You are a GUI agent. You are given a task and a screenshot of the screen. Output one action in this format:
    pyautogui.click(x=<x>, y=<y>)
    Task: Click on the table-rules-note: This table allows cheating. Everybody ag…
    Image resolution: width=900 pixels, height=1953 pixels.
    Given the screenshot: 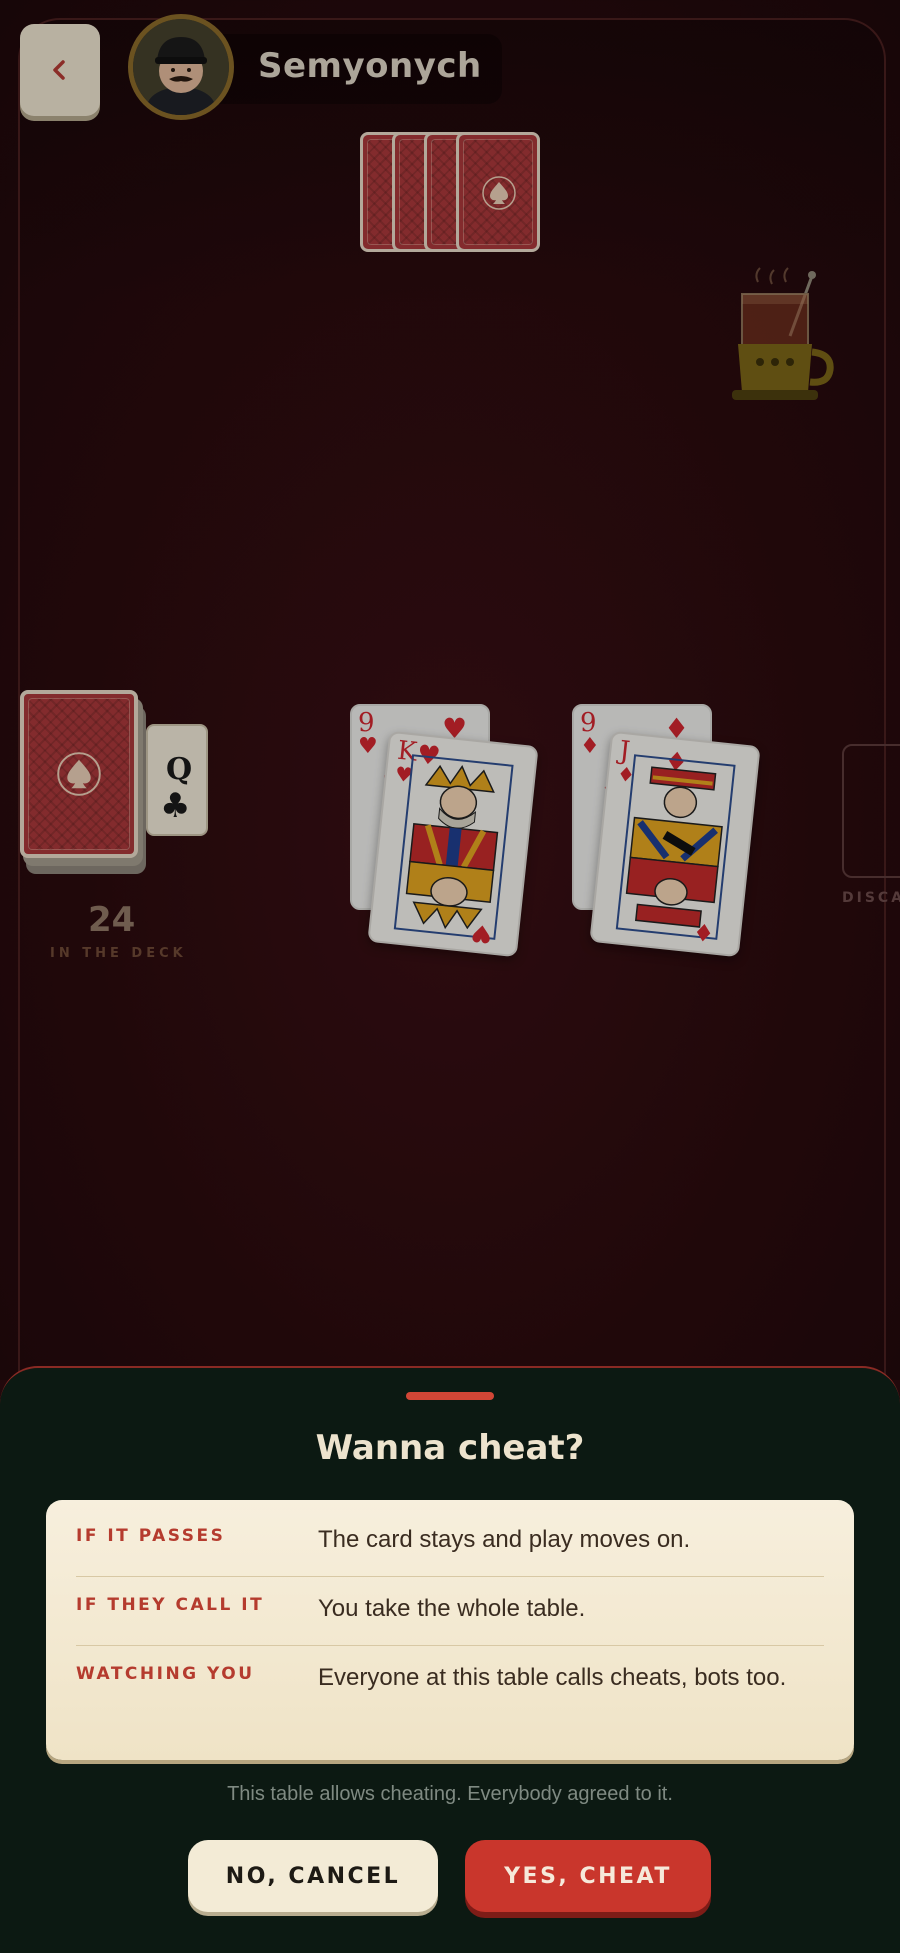 What is the action you would take?
    pyautogui.click(x=450, y=1794)
    